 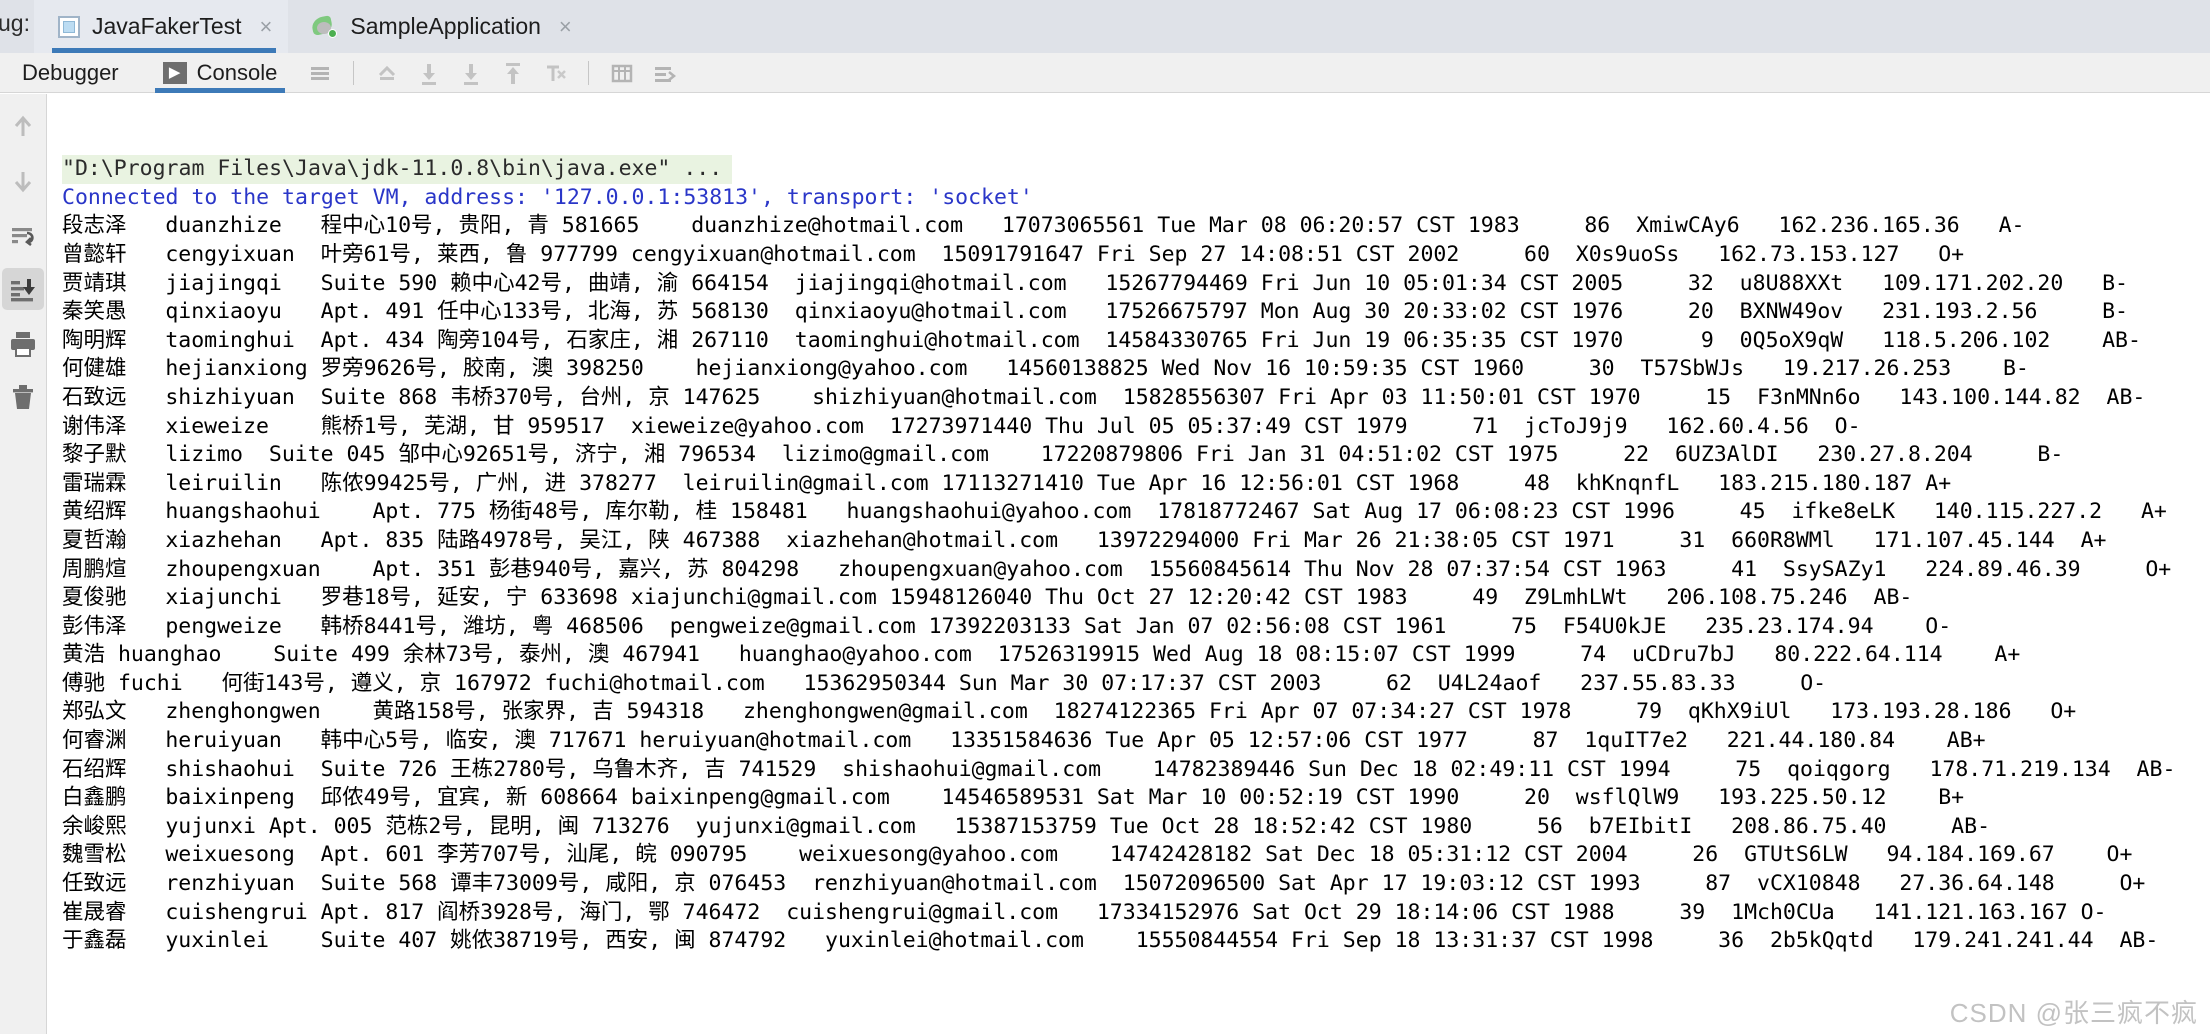 I want to click on debug-panel-label: ug:, so click(x=15, y=23).